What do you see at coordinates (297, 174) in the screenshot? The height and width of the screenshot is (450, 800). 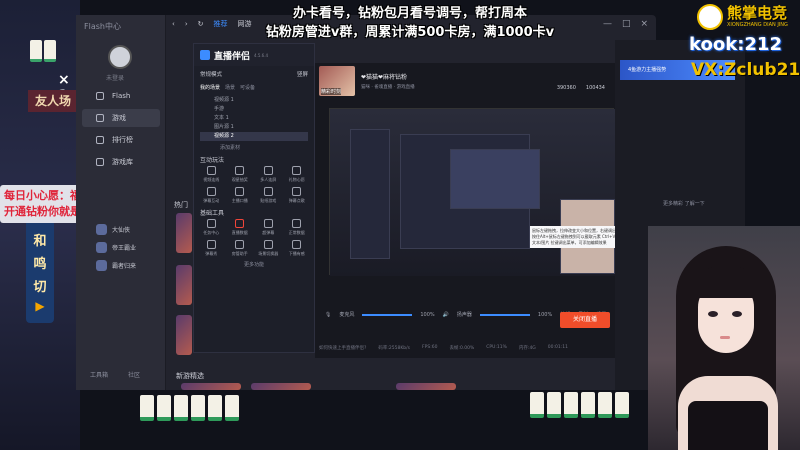 I see `tool-gift-wish: 礼物心愿` at bounding box center [297, 174].